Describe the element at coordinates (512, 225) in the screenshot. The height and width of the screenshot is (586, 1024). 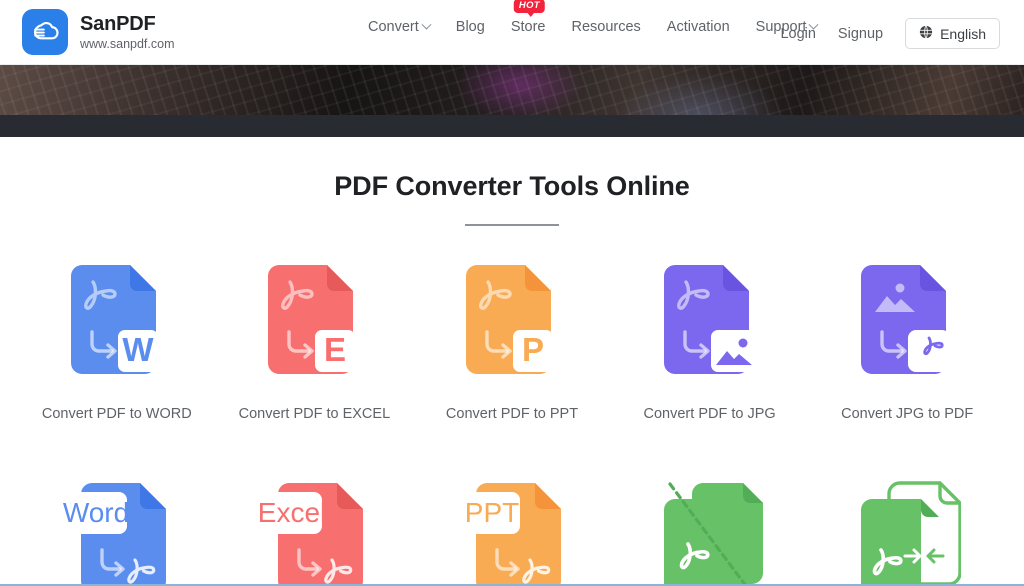
I see `title-divider` at that location.